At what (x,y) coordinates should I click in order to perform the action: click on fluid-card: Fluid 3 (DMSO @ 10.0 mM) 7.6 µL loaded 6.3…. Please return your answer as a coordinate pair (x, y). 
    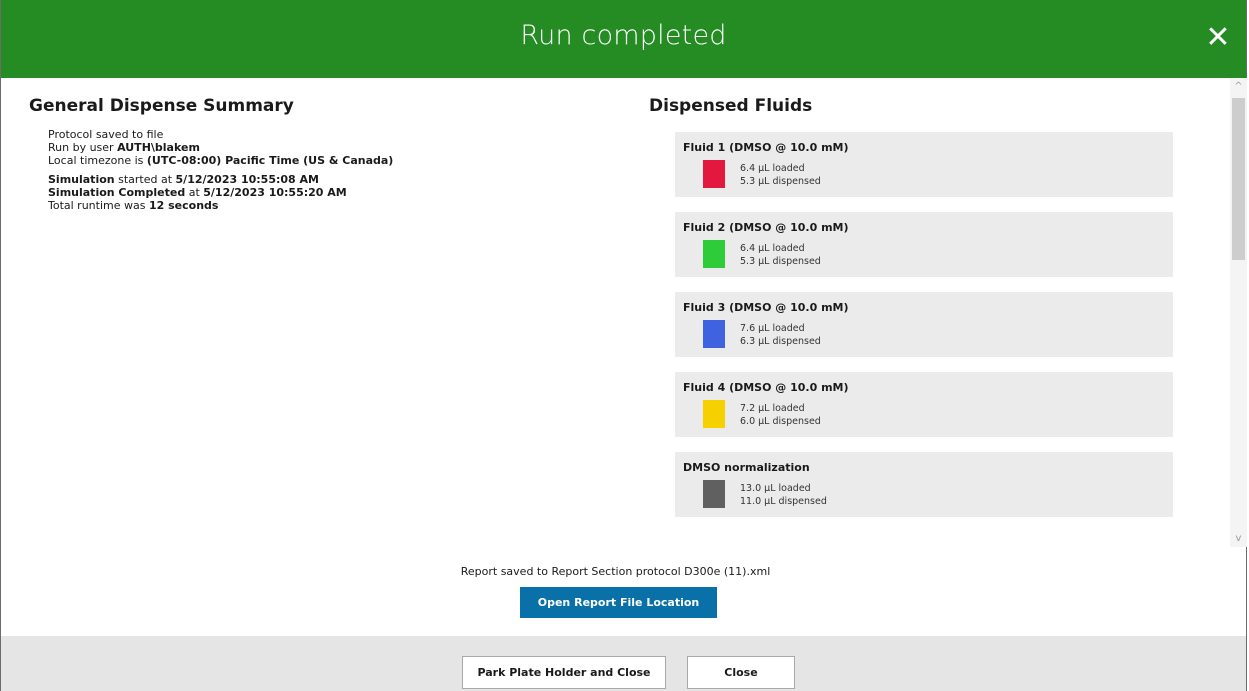
    Looking at the image, I should click on (924, 324).